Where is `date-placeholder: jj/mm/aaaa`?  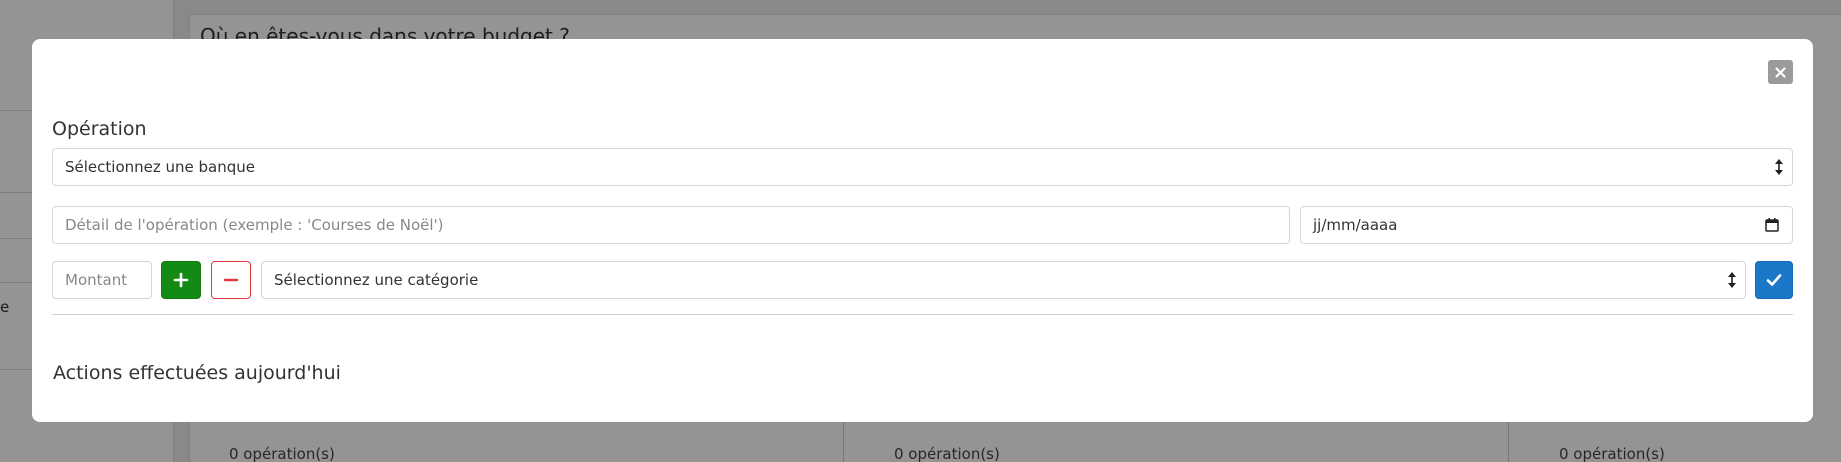 date-placeholder: jj/mm/aaaa is located at coordinates (1355, 225).